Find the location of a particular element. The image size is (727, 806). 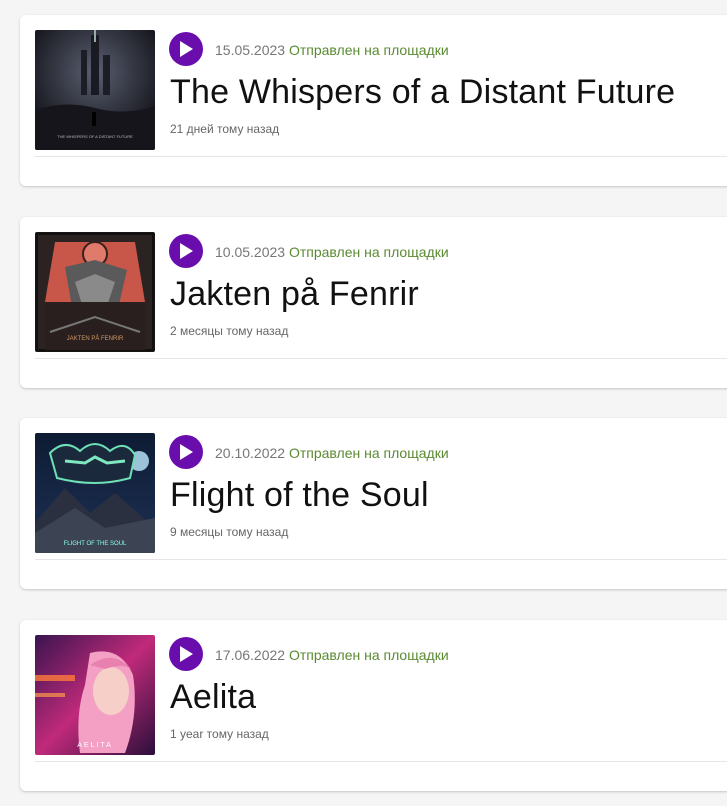

release-title: The Whispers of a Distant Future is located at coordinates (422, 92).